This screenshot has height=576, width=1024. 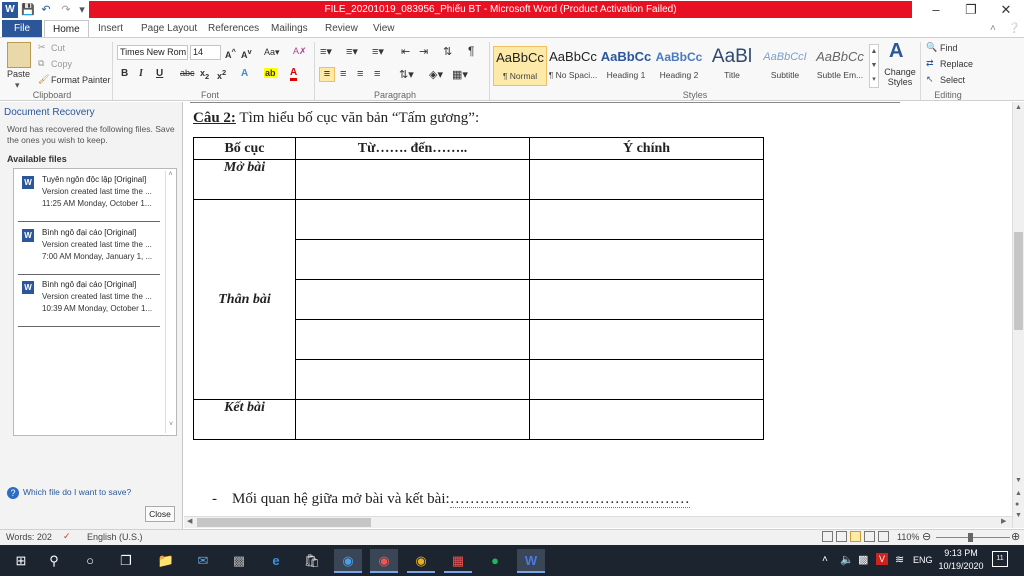 What do you see at coordinates (58, 48) in the screenshot?
I see `cut-button: Cut` at bounding box center [58, 48].